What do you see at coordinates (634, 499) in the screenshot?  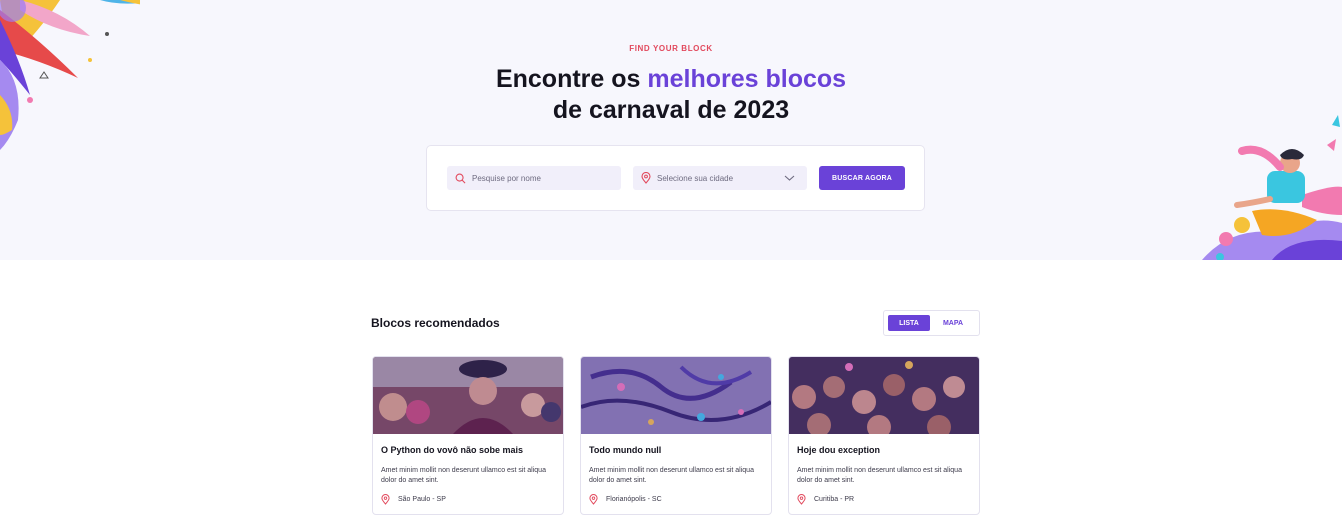 I see `block-card-location-text: Florianópolis - SC` at bounding box center [634, 499].